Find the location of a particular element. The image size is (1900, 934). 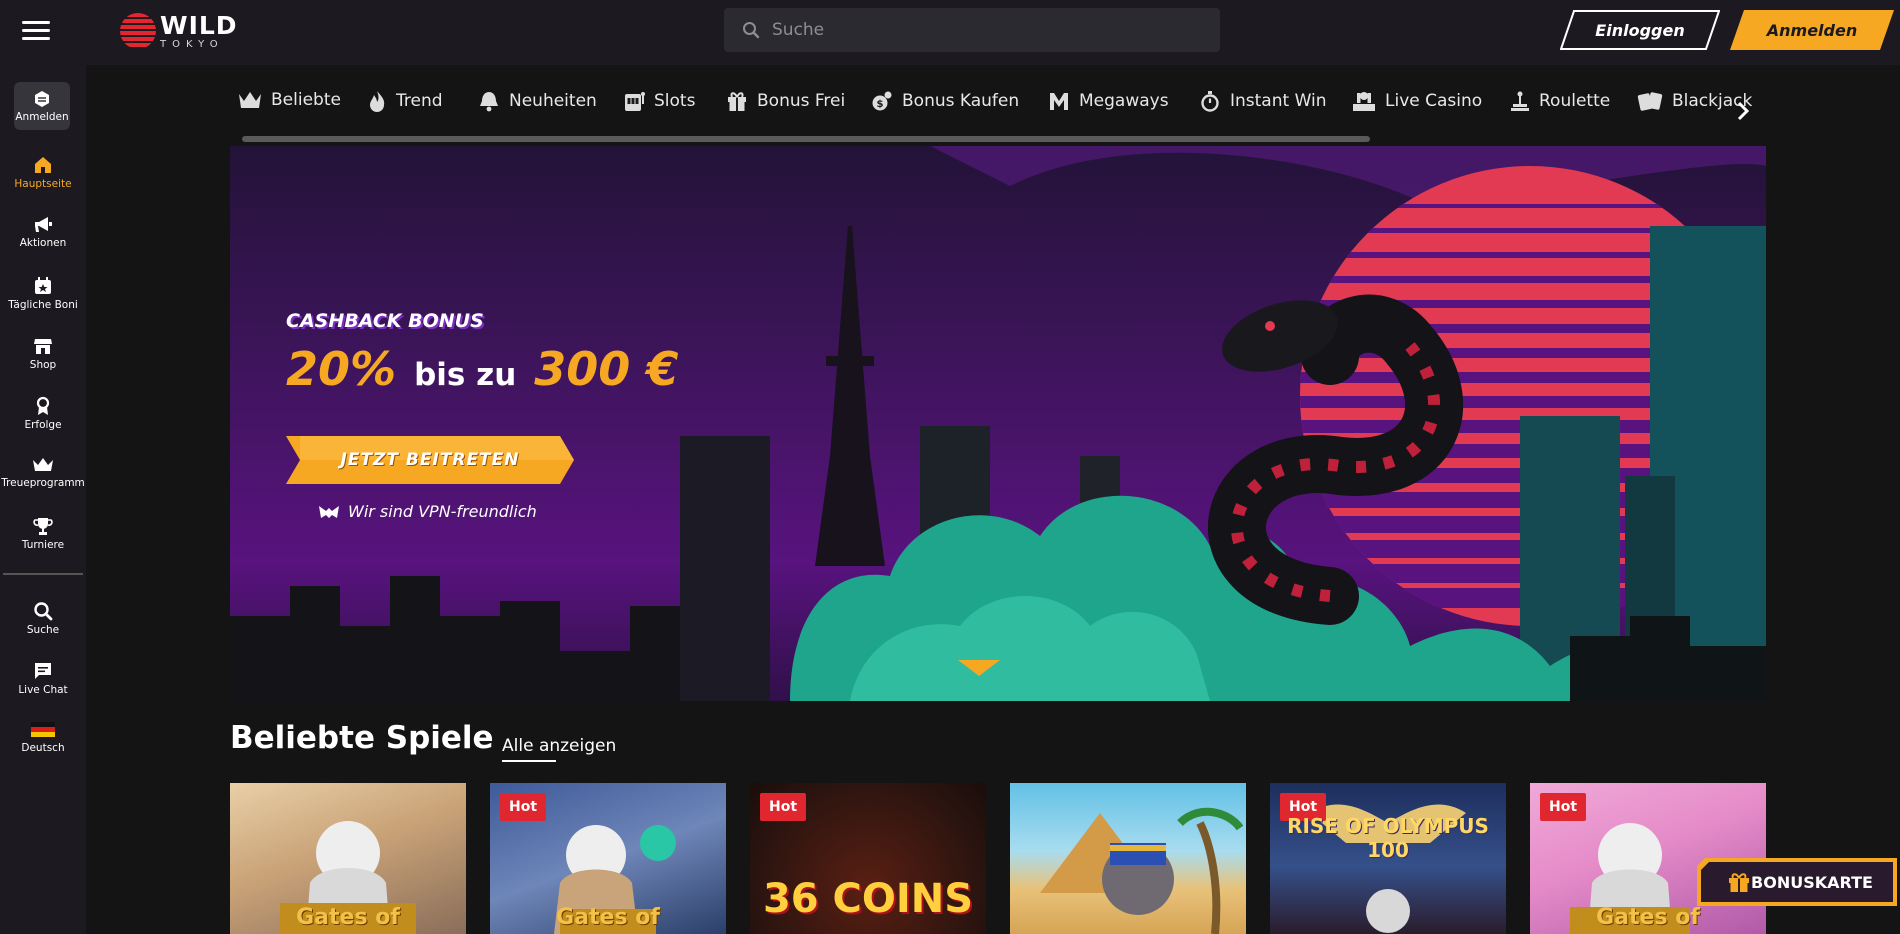

game-card: Hot 36 COINS is located at coordinates (868, 858).